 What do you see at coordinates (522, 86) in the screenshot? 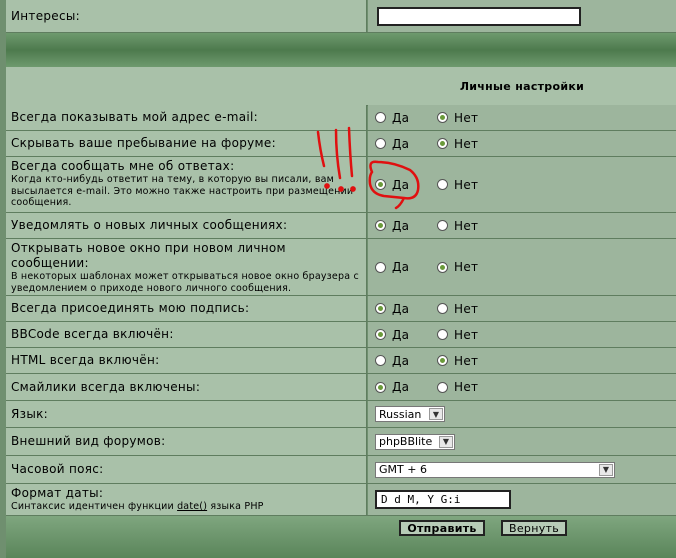
I see `section-title: Личные настройки` at bounding box center [522, 86].